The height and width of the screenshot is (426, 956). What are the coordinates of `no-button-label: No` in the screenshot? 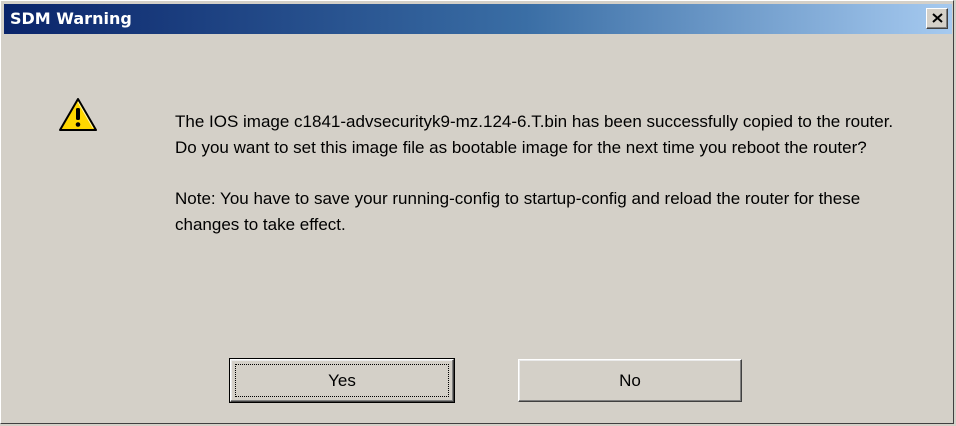 It's located at (630, 380).